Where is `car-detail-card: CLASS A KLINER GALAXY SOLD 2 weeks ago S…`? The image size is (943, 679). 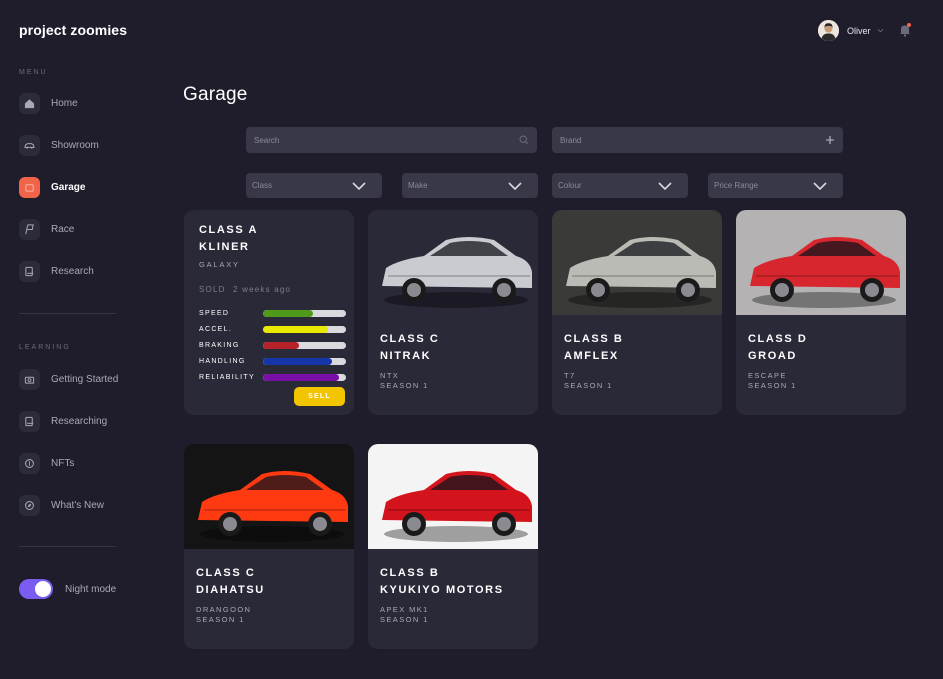 car-detail-card: CLASS A KLINER GALAXY SOLD 2 weeks ago S… is located at coordinates (269, 312).